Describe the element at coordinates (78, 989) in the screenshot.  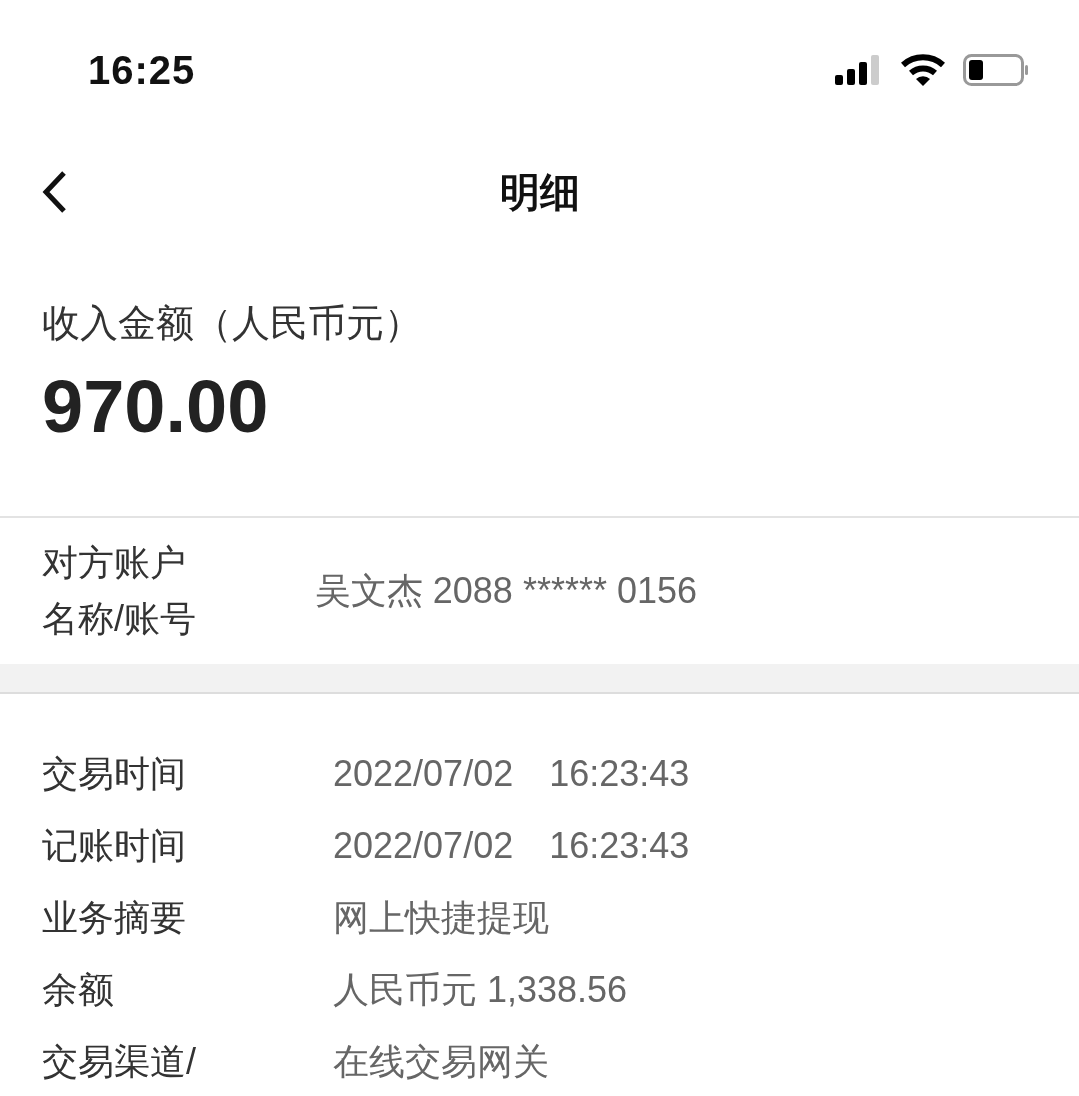
I see `detail-label: 余额` at that location.